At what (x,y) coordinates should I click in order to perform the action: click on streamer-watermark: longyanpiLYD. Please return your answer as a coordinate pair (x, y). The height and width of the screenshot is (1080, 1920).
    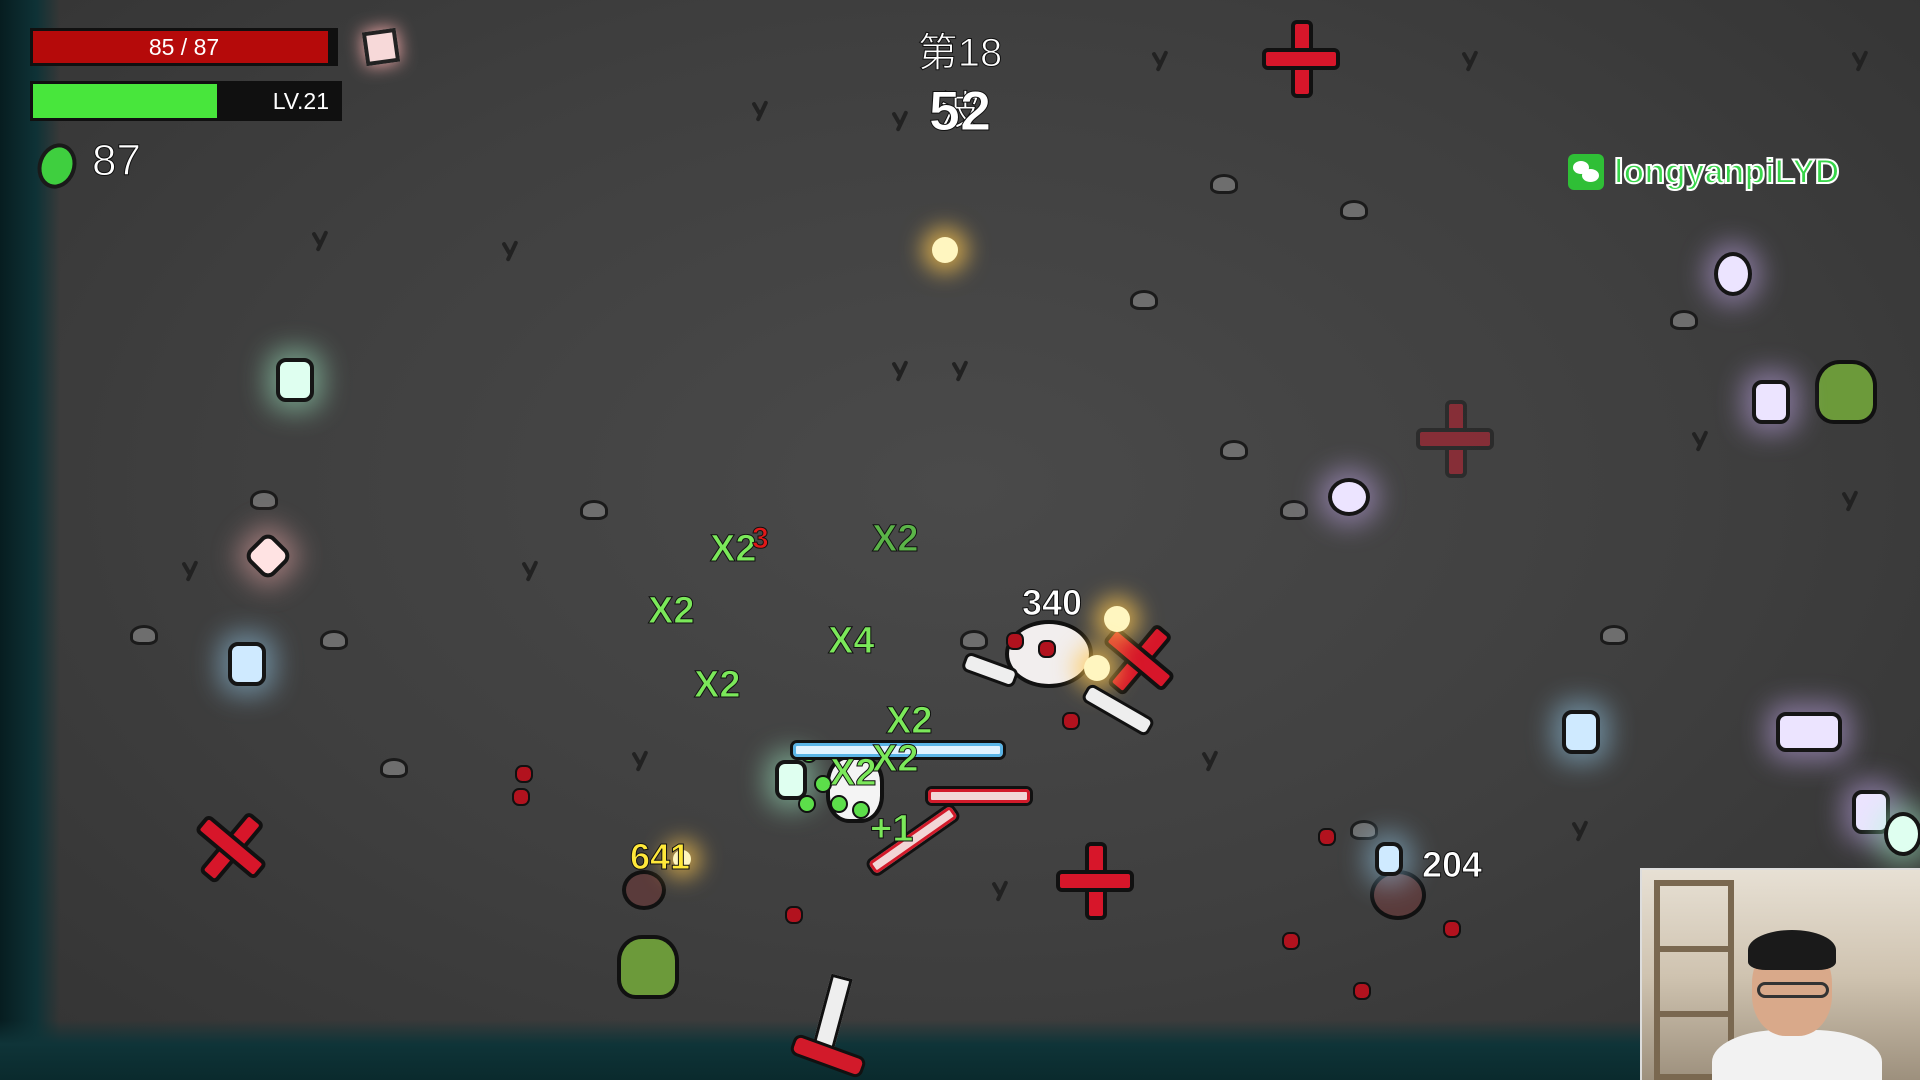
    Looking at the image, I should click on (1704, 172).